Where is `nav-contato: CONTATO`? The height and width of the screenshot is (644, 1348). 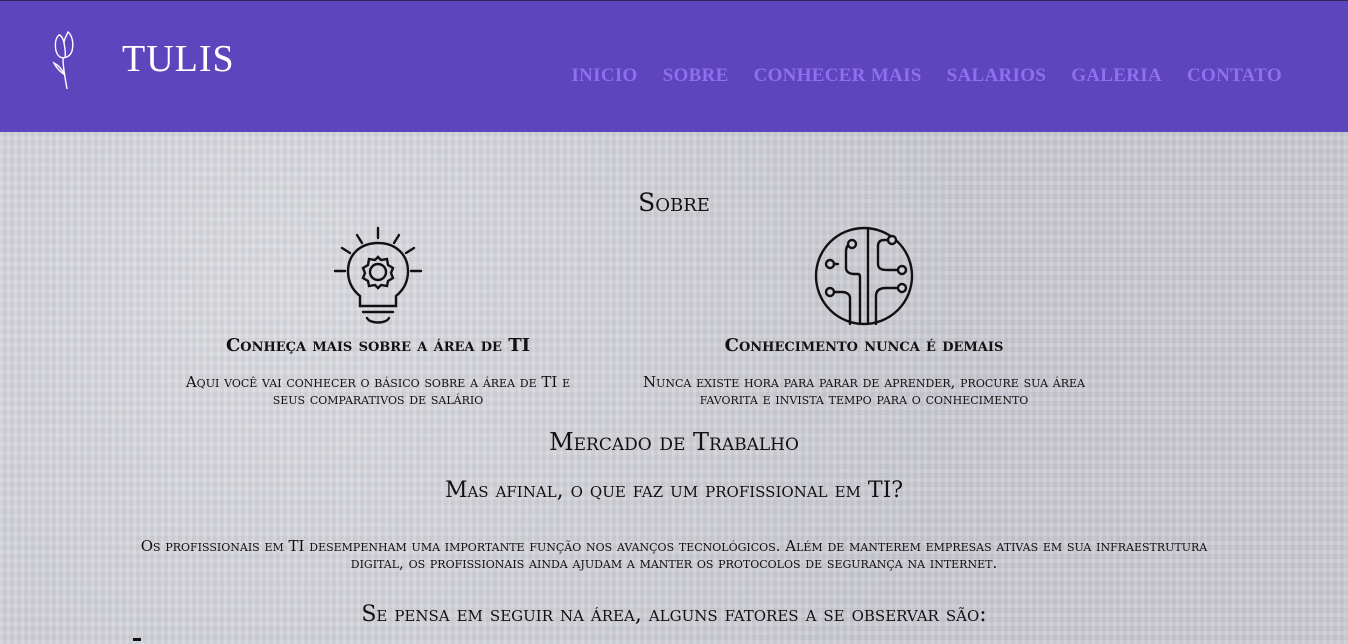 nav-contato: CONTATO is located at coordinates (1234, 76).